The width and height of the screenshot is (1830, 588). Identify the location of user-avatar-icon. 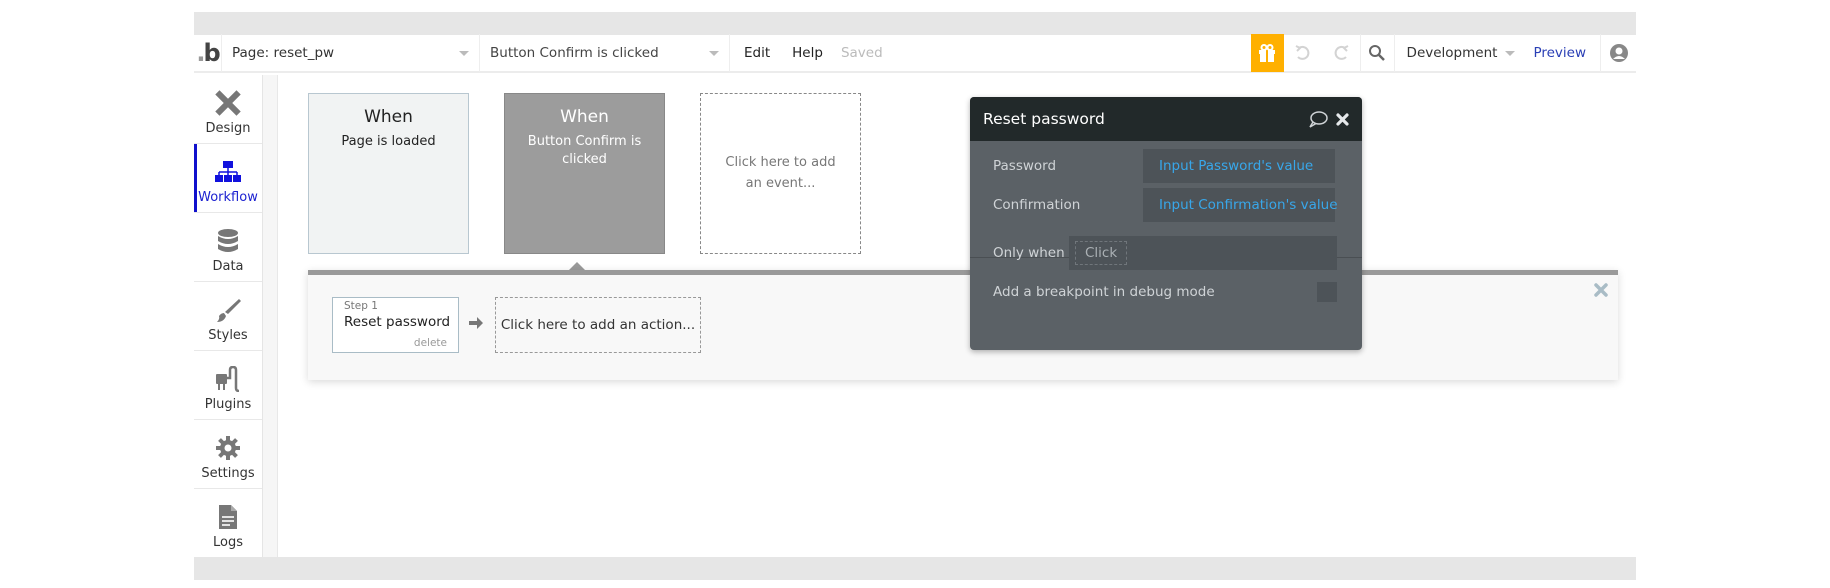
(1618, 53).